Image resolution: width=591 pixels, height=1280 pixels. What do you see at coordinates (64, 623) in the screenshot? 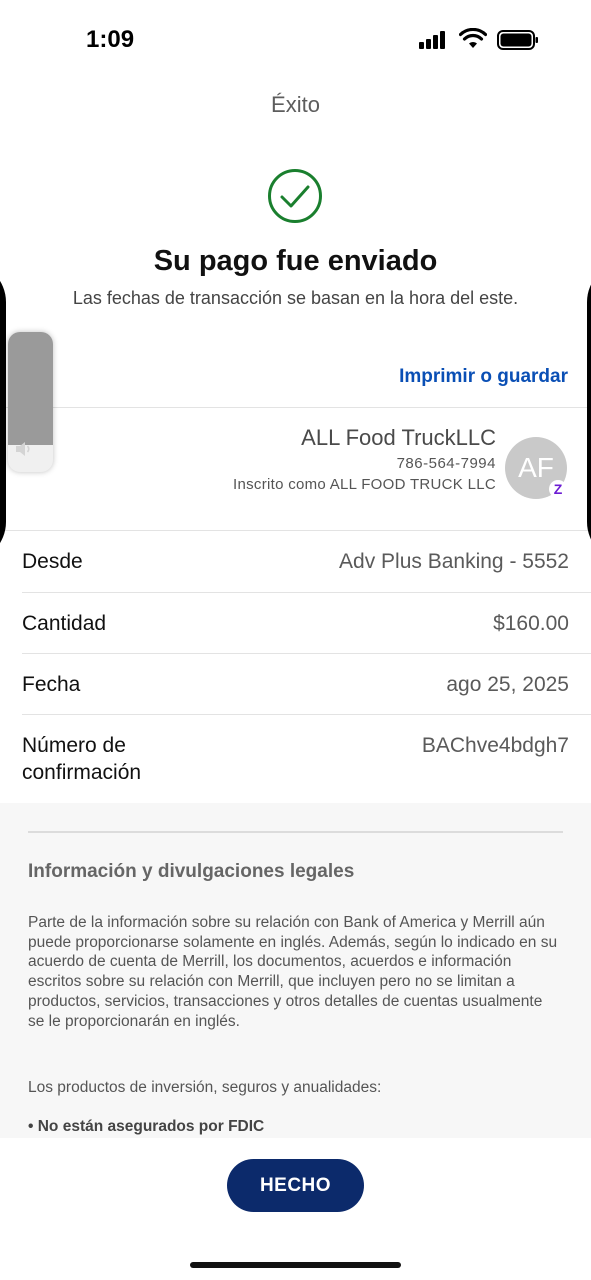
I see `detail-label: Cantidad` at bounding box center [64, 623].